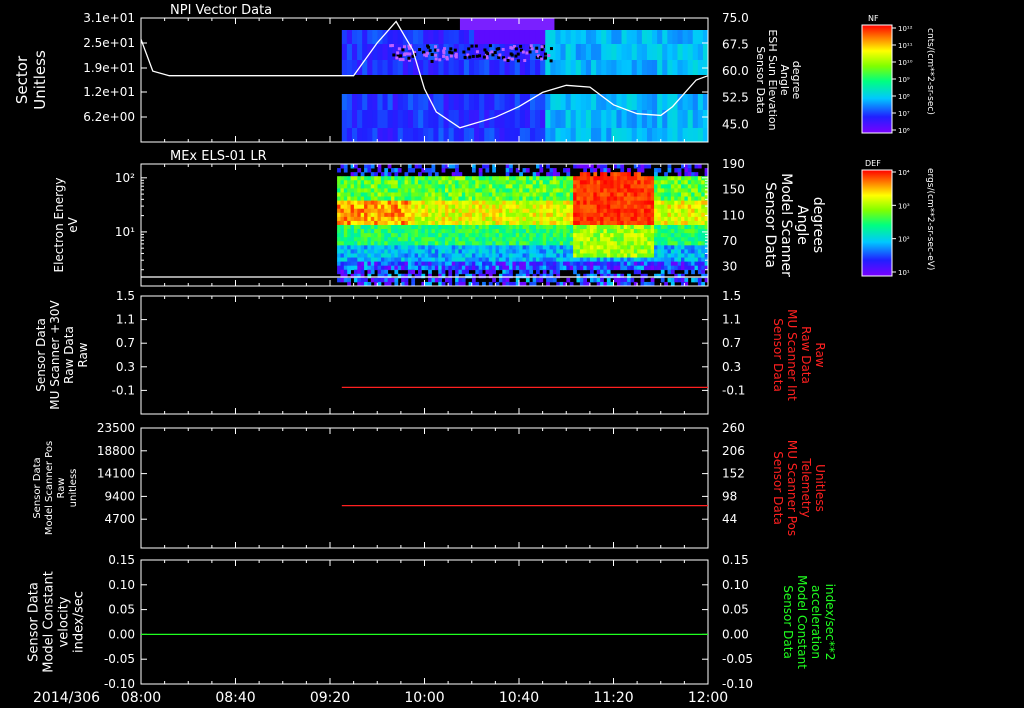 The height and width of the screenshot is (708, 1024). I want to click on panel5-ytick-label: -0.10, so click(119, 684).